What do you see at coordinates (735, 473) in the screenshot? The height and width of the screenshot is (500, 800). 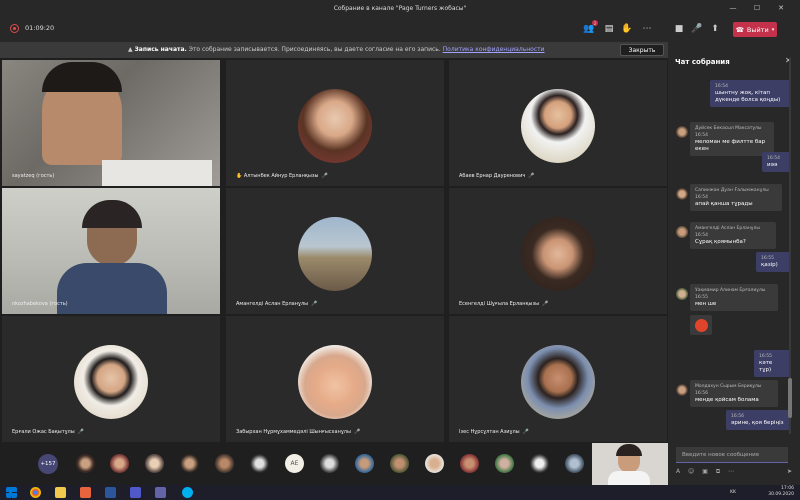 I see `compose-toolbar: A ☺ ▣ ⧉ ⋯ ➤` at bounding box center [735, 473].